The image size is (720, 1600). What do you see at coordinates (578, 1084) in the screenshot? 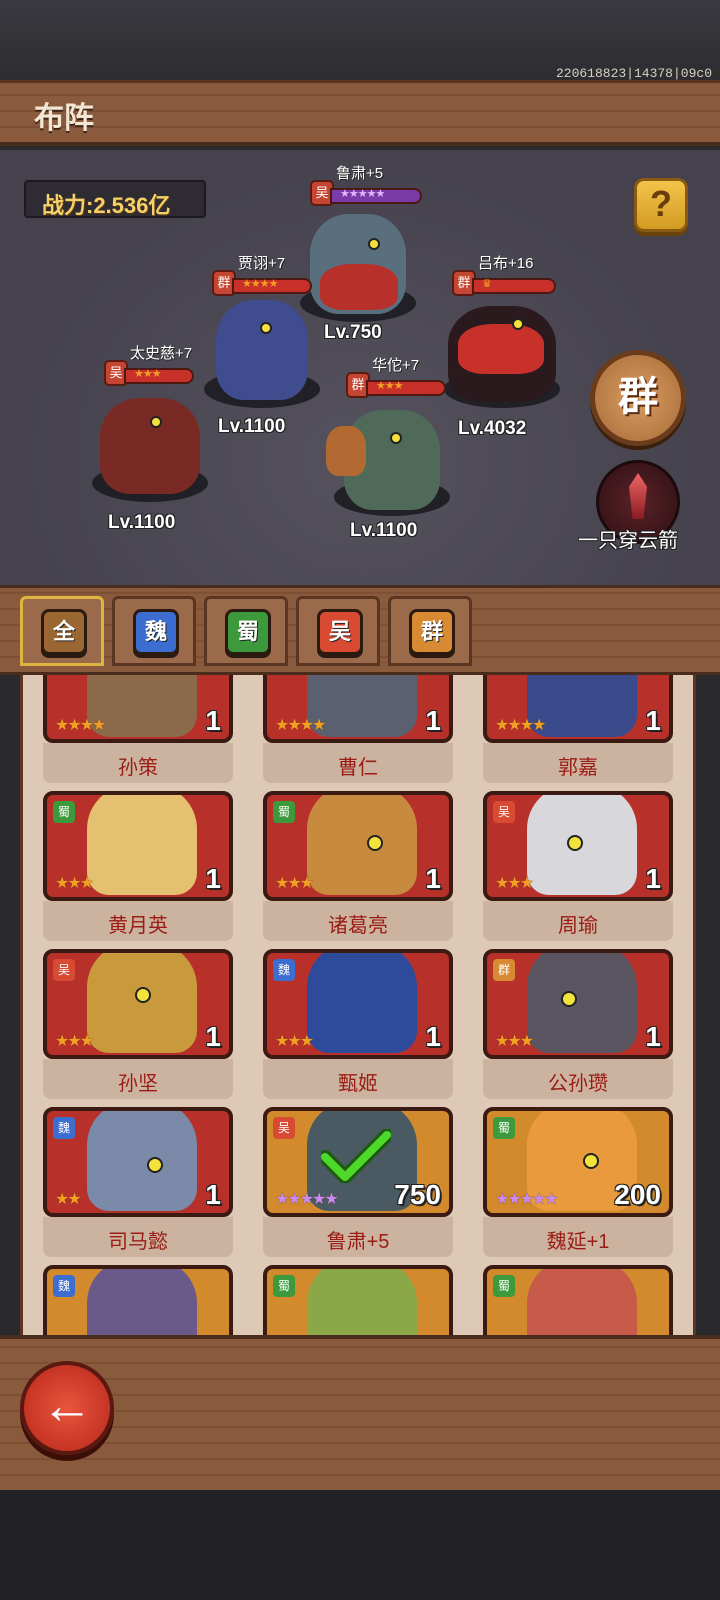
I see `card-name: 公孙瓒` at bounding box center [578, 1084].